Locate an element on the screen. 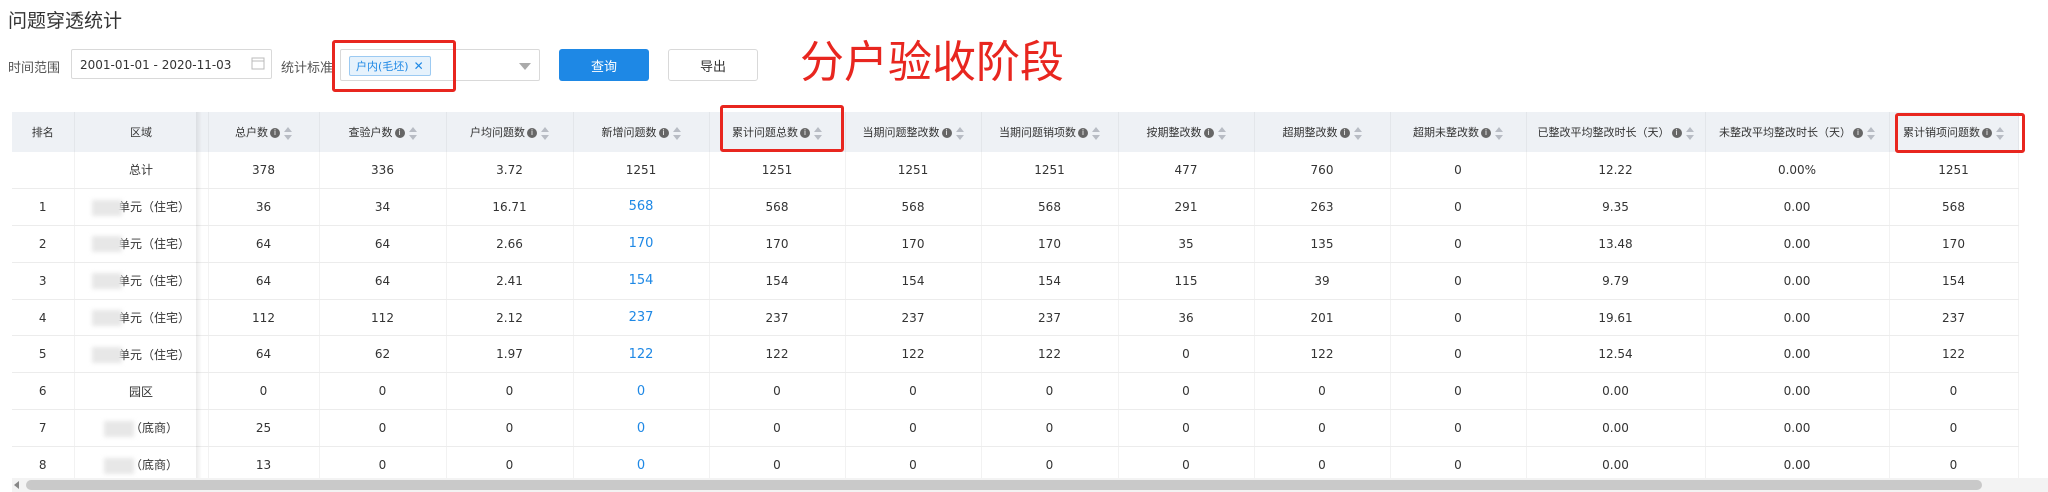 The width and height of the screenshot is (2048, 492). area-label: 园区 is located at coordinates (140, 391).